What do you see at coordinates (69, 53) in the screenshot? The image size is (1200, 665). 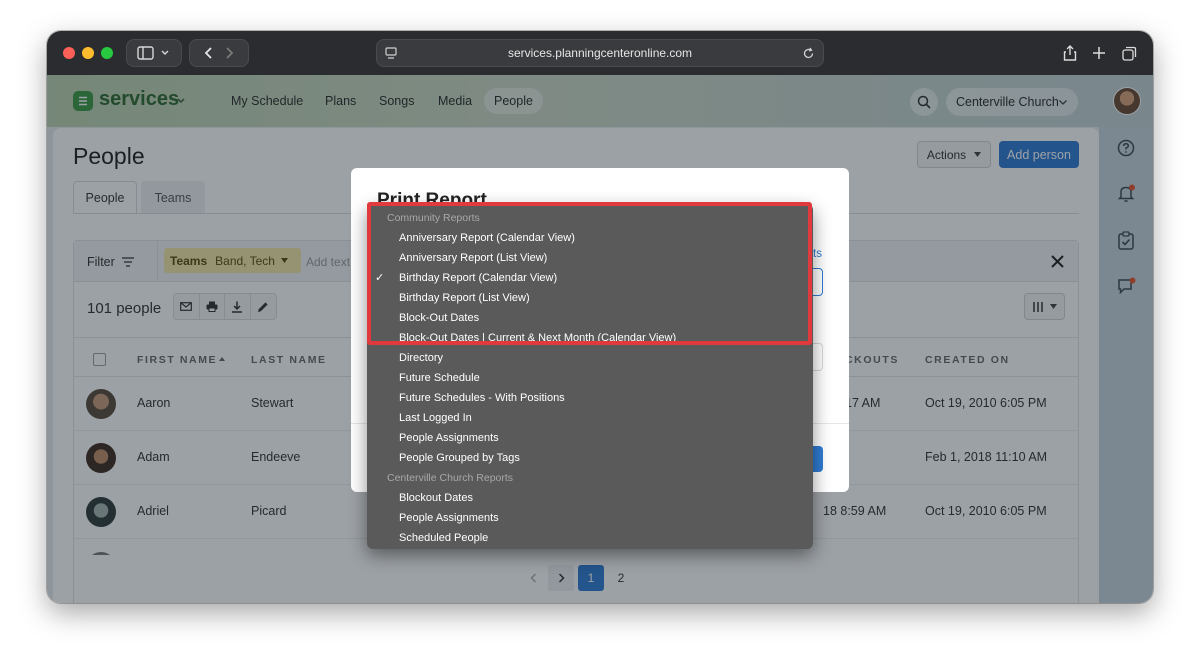 I see `close-window-button` at bounding box center [69, 53].